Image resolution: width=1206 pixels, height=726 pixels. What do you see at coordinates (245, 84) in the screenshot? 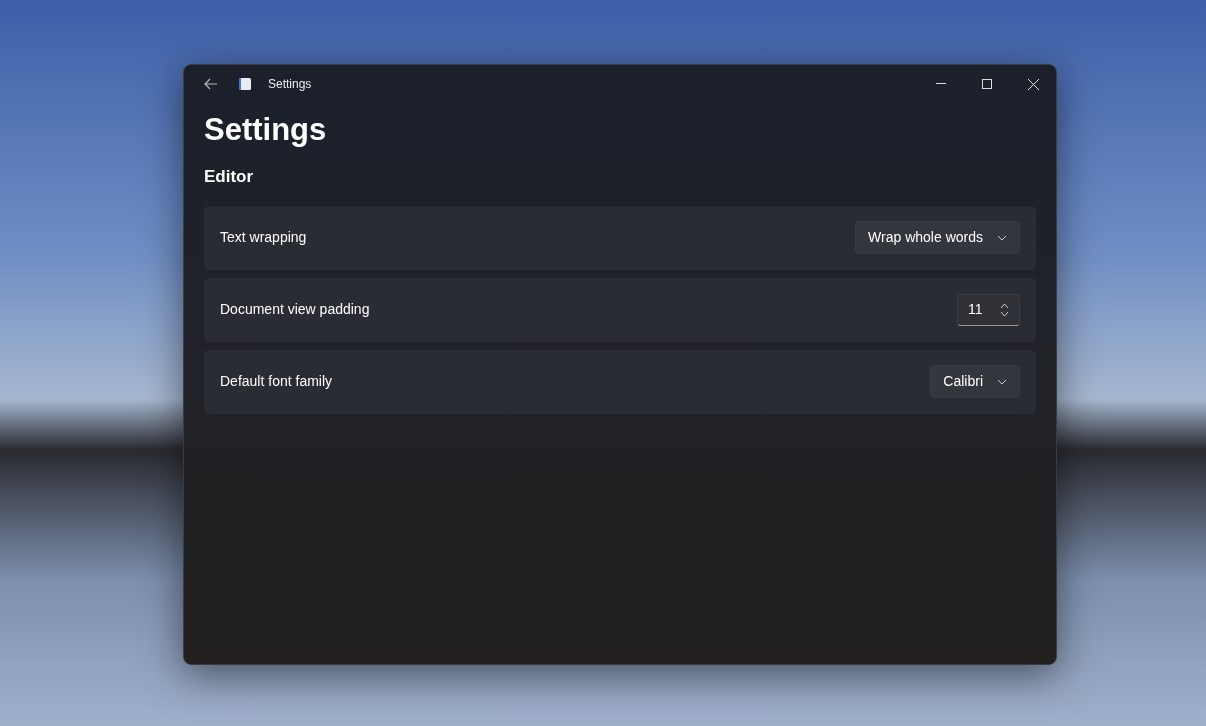
I see `app-icon` at bounding box center [245, 84].